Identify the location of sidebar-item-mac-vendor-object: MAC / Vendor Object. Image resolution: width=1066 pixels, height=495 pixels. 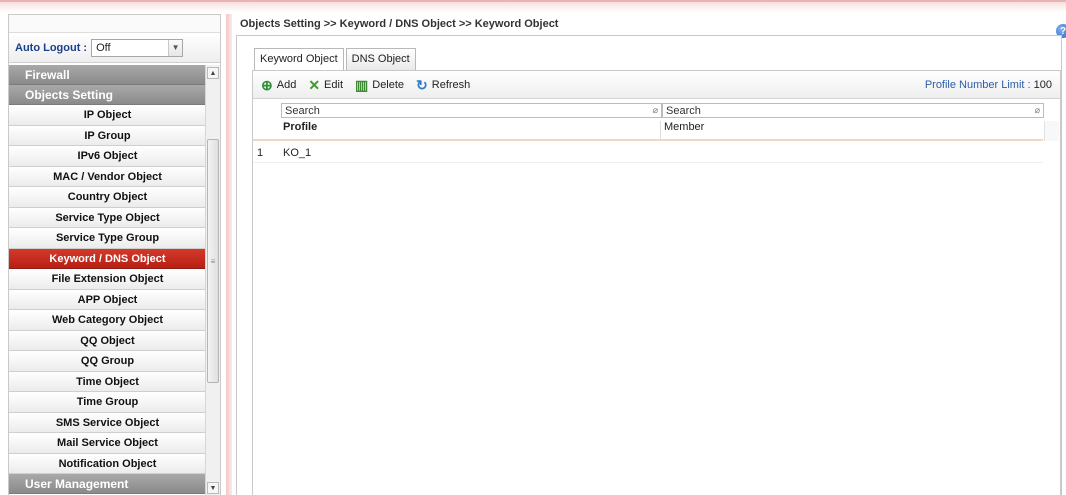
(107, 176).